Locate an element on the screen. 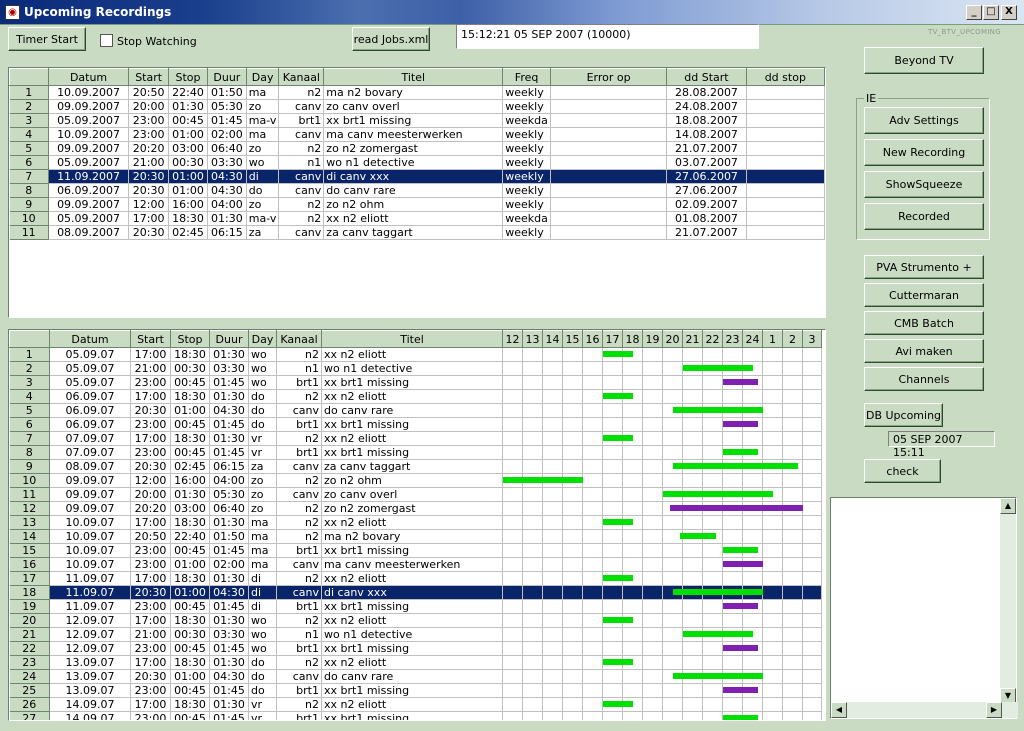 The height and width of the screenshot is (731, 1024). column-header: Freq is located at coordinates (526, 77).